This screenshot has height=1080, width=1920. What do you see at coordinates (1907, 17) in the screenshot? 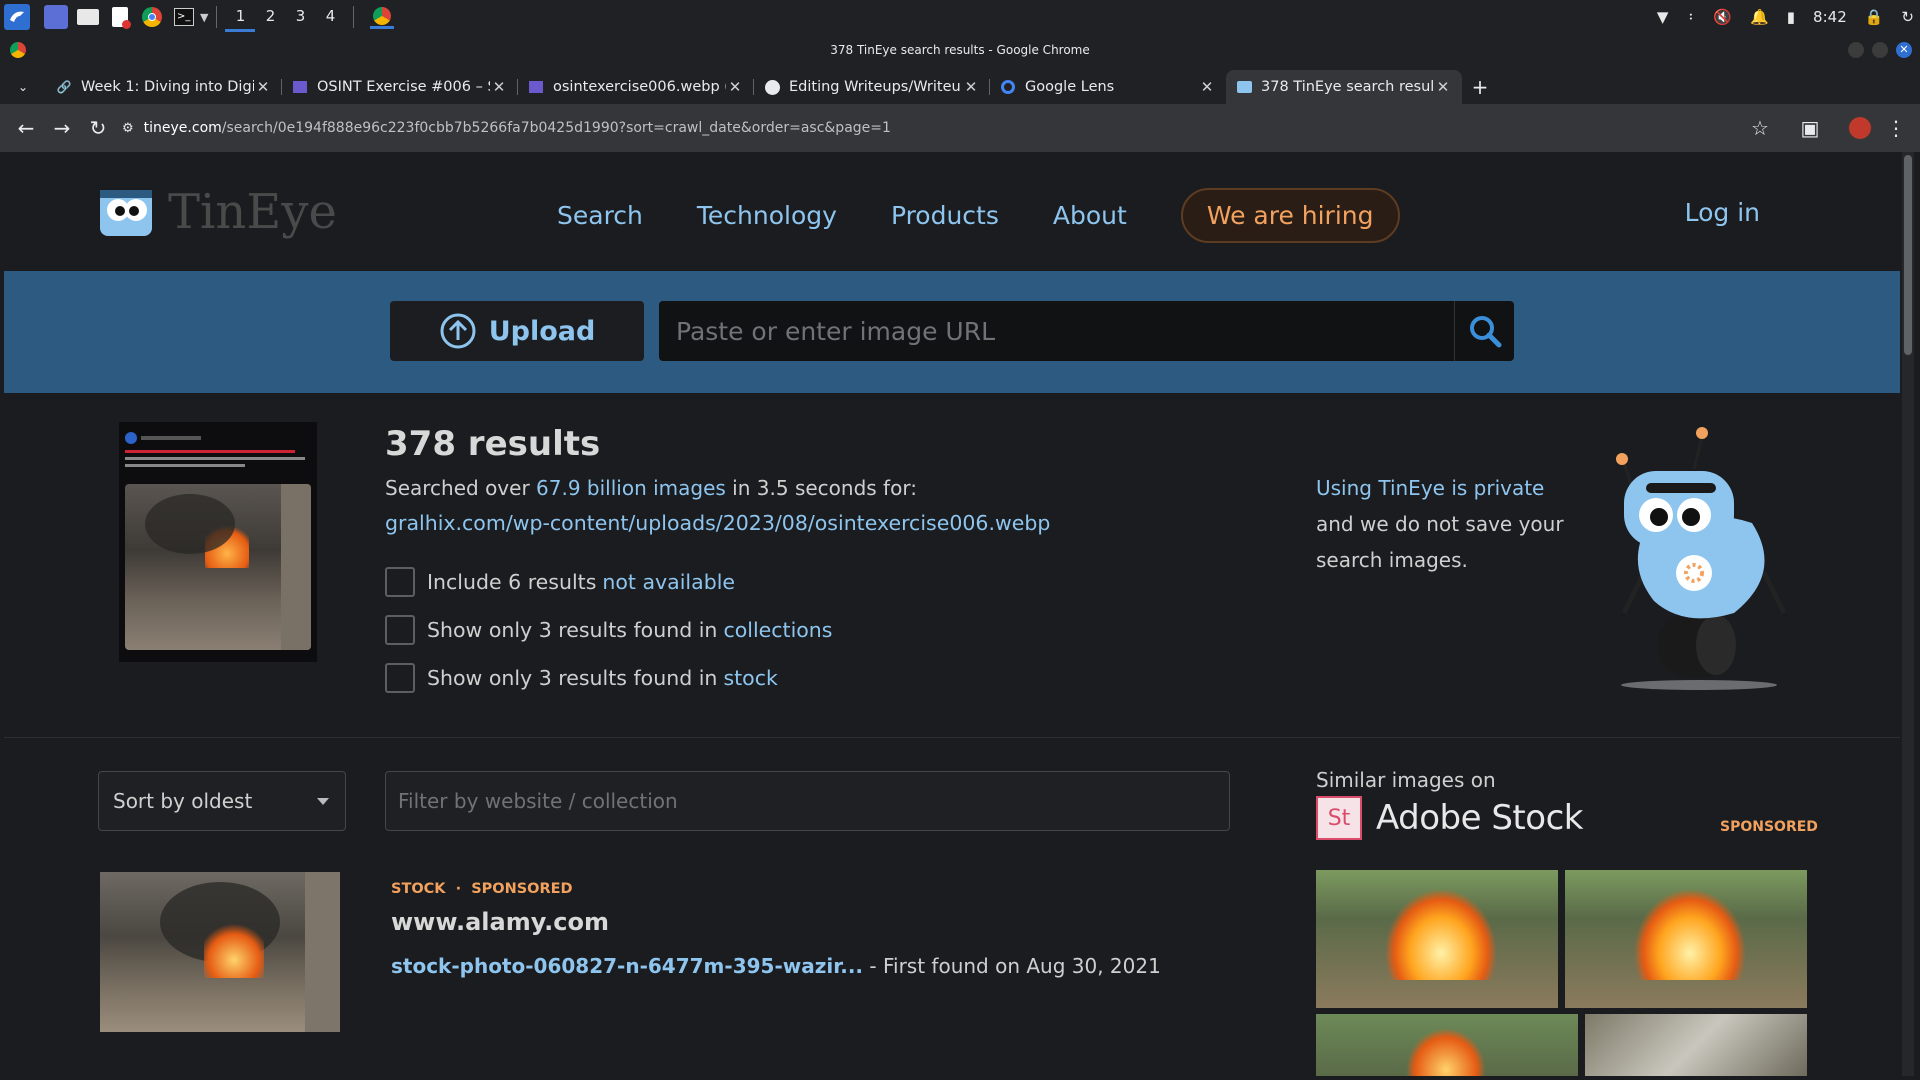
I see `power-icon: ↻` at bounding box center [1907, 17].